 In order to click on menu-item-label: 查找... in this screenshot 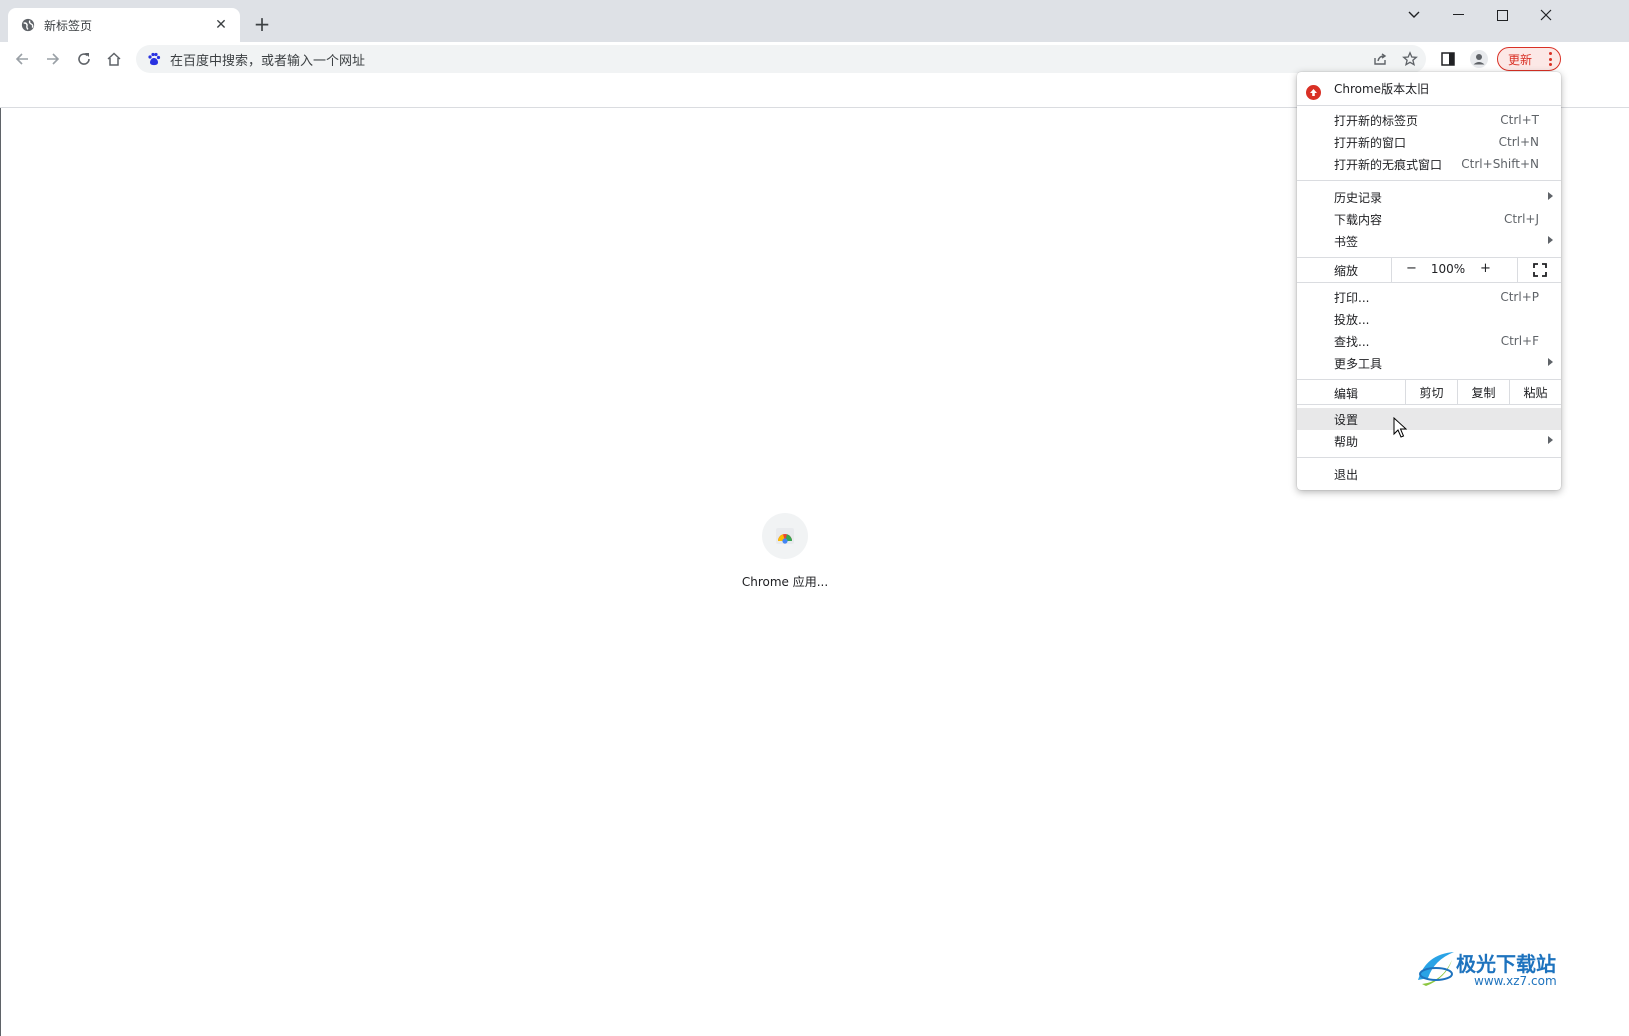, I will do `click(1352, 341)`.